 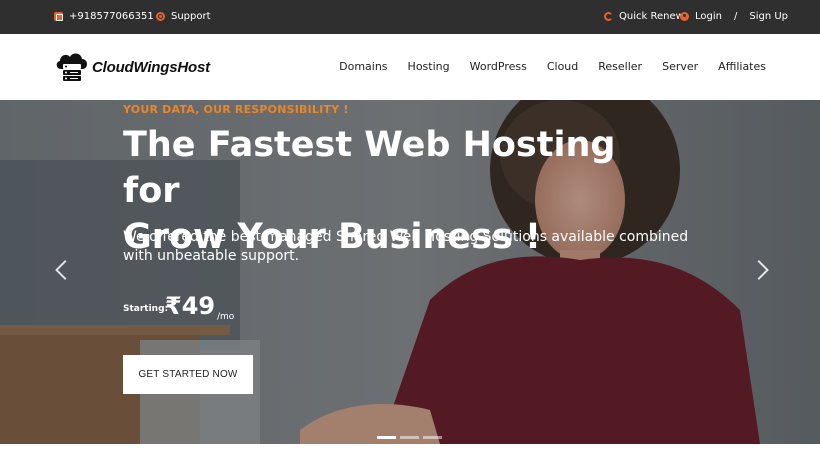 I want to click on starting-price: ₹49, so click(x=190, y=306).